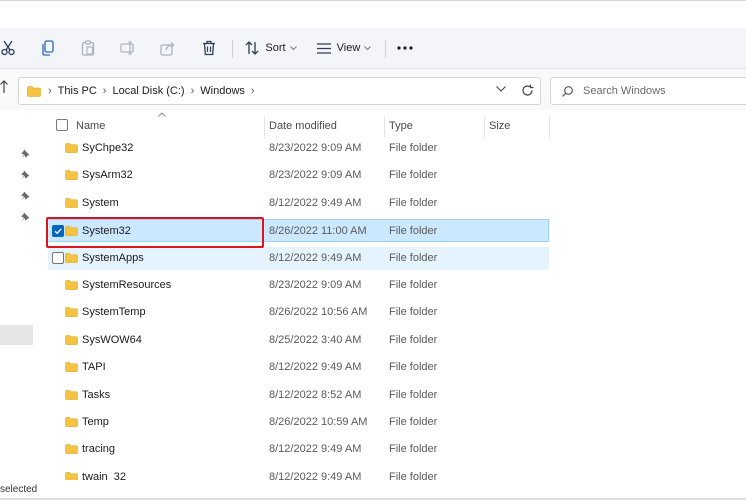  I want to click on file-row: Tasks 8/12/2022 8:52 AM File folder, so click(298, 395).